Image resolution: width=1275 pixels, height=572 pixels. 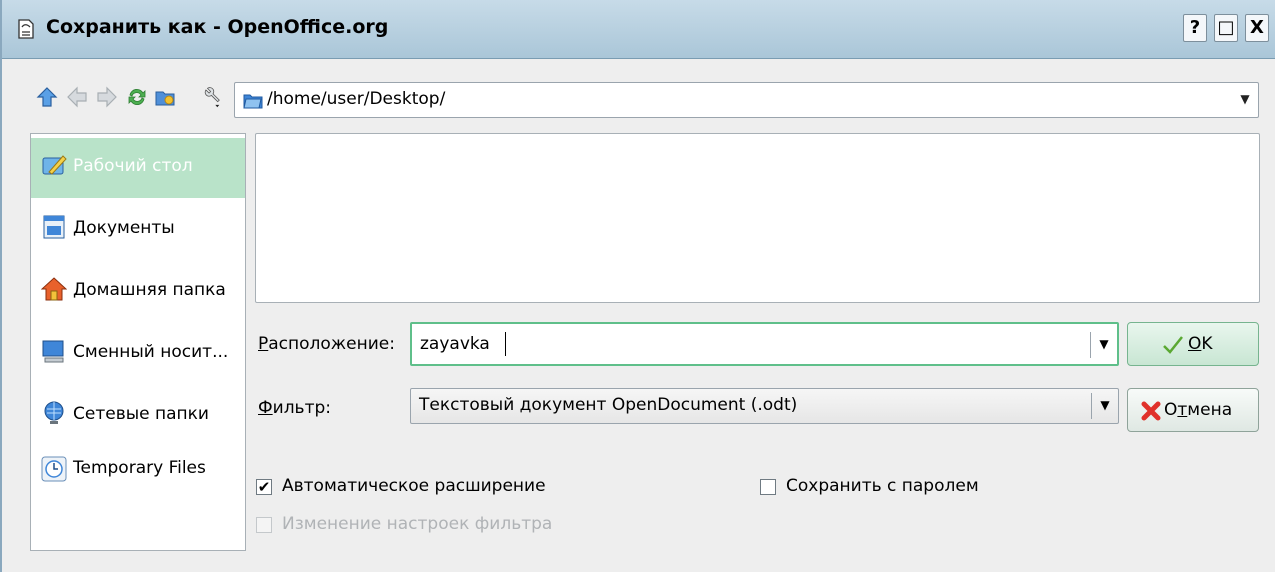 What do you see at coordinates (1257, 28) in the screenshot?
I see `close-button: X` at bounding box center [1257, 28].